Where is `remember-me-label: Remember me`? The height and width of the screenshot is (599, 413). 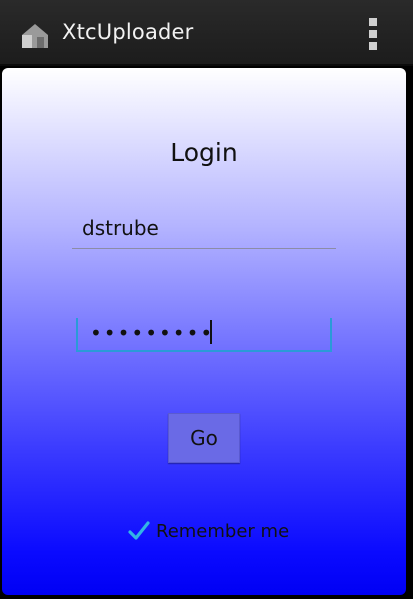
remember-me-label: Remember me is located at coordinates (223, 531).